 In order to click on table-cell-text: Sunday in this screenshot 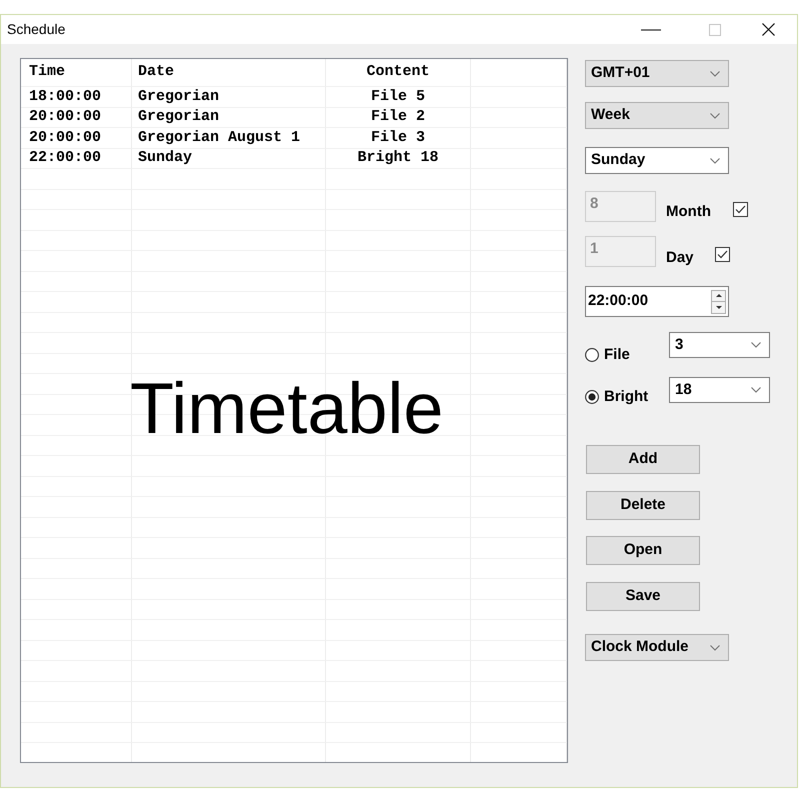, I will do `click(165, 158)`.